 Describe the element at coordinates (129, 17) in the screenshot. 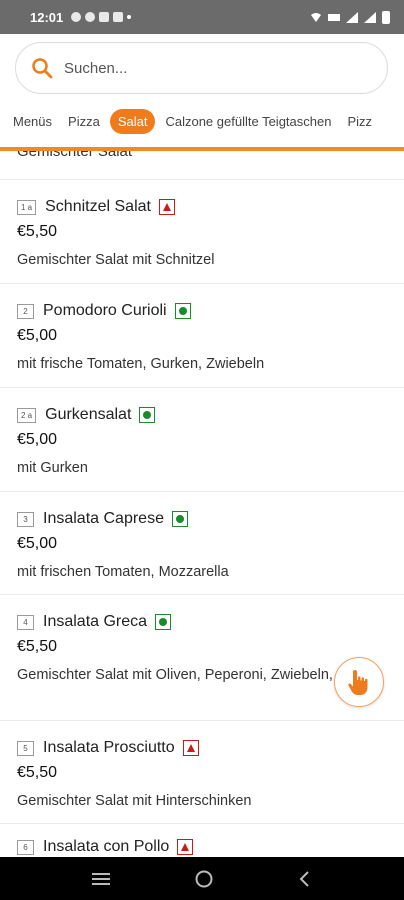

I see `more-dot-icon` at that location.